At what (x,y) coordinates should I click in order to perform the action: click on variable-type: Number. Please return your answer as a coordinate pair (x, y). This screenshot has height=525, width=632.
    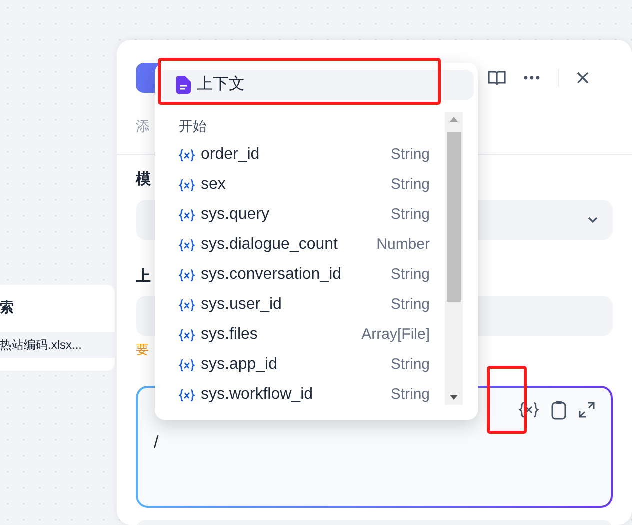
    Looking at the image, I should click on (403, 244).